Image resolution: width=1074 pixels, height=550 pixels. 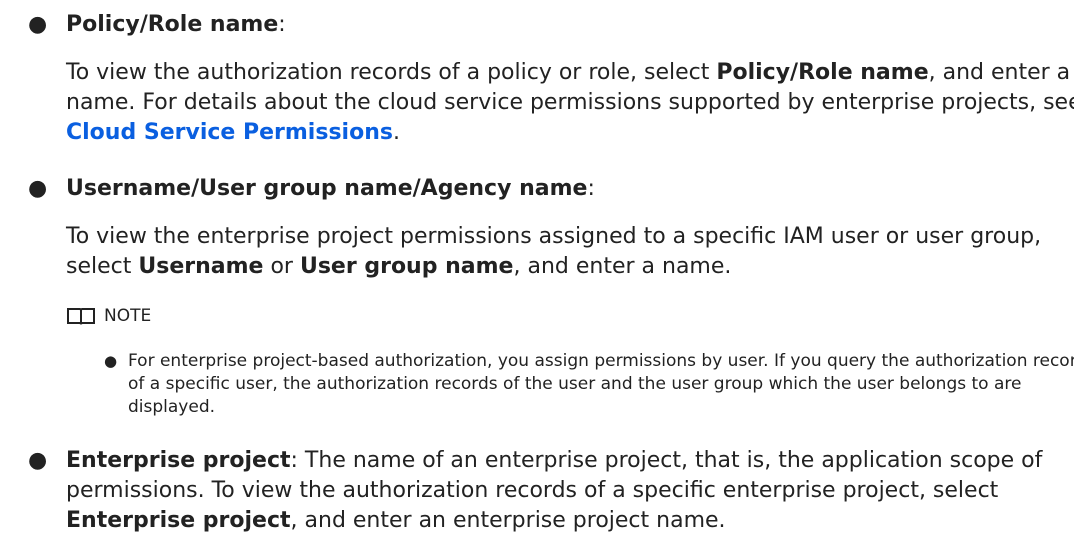 What do you see at coordinates (570, 316) in the screenshot?
I see `note-heading: NOTE` at bounding box center [570, 316].